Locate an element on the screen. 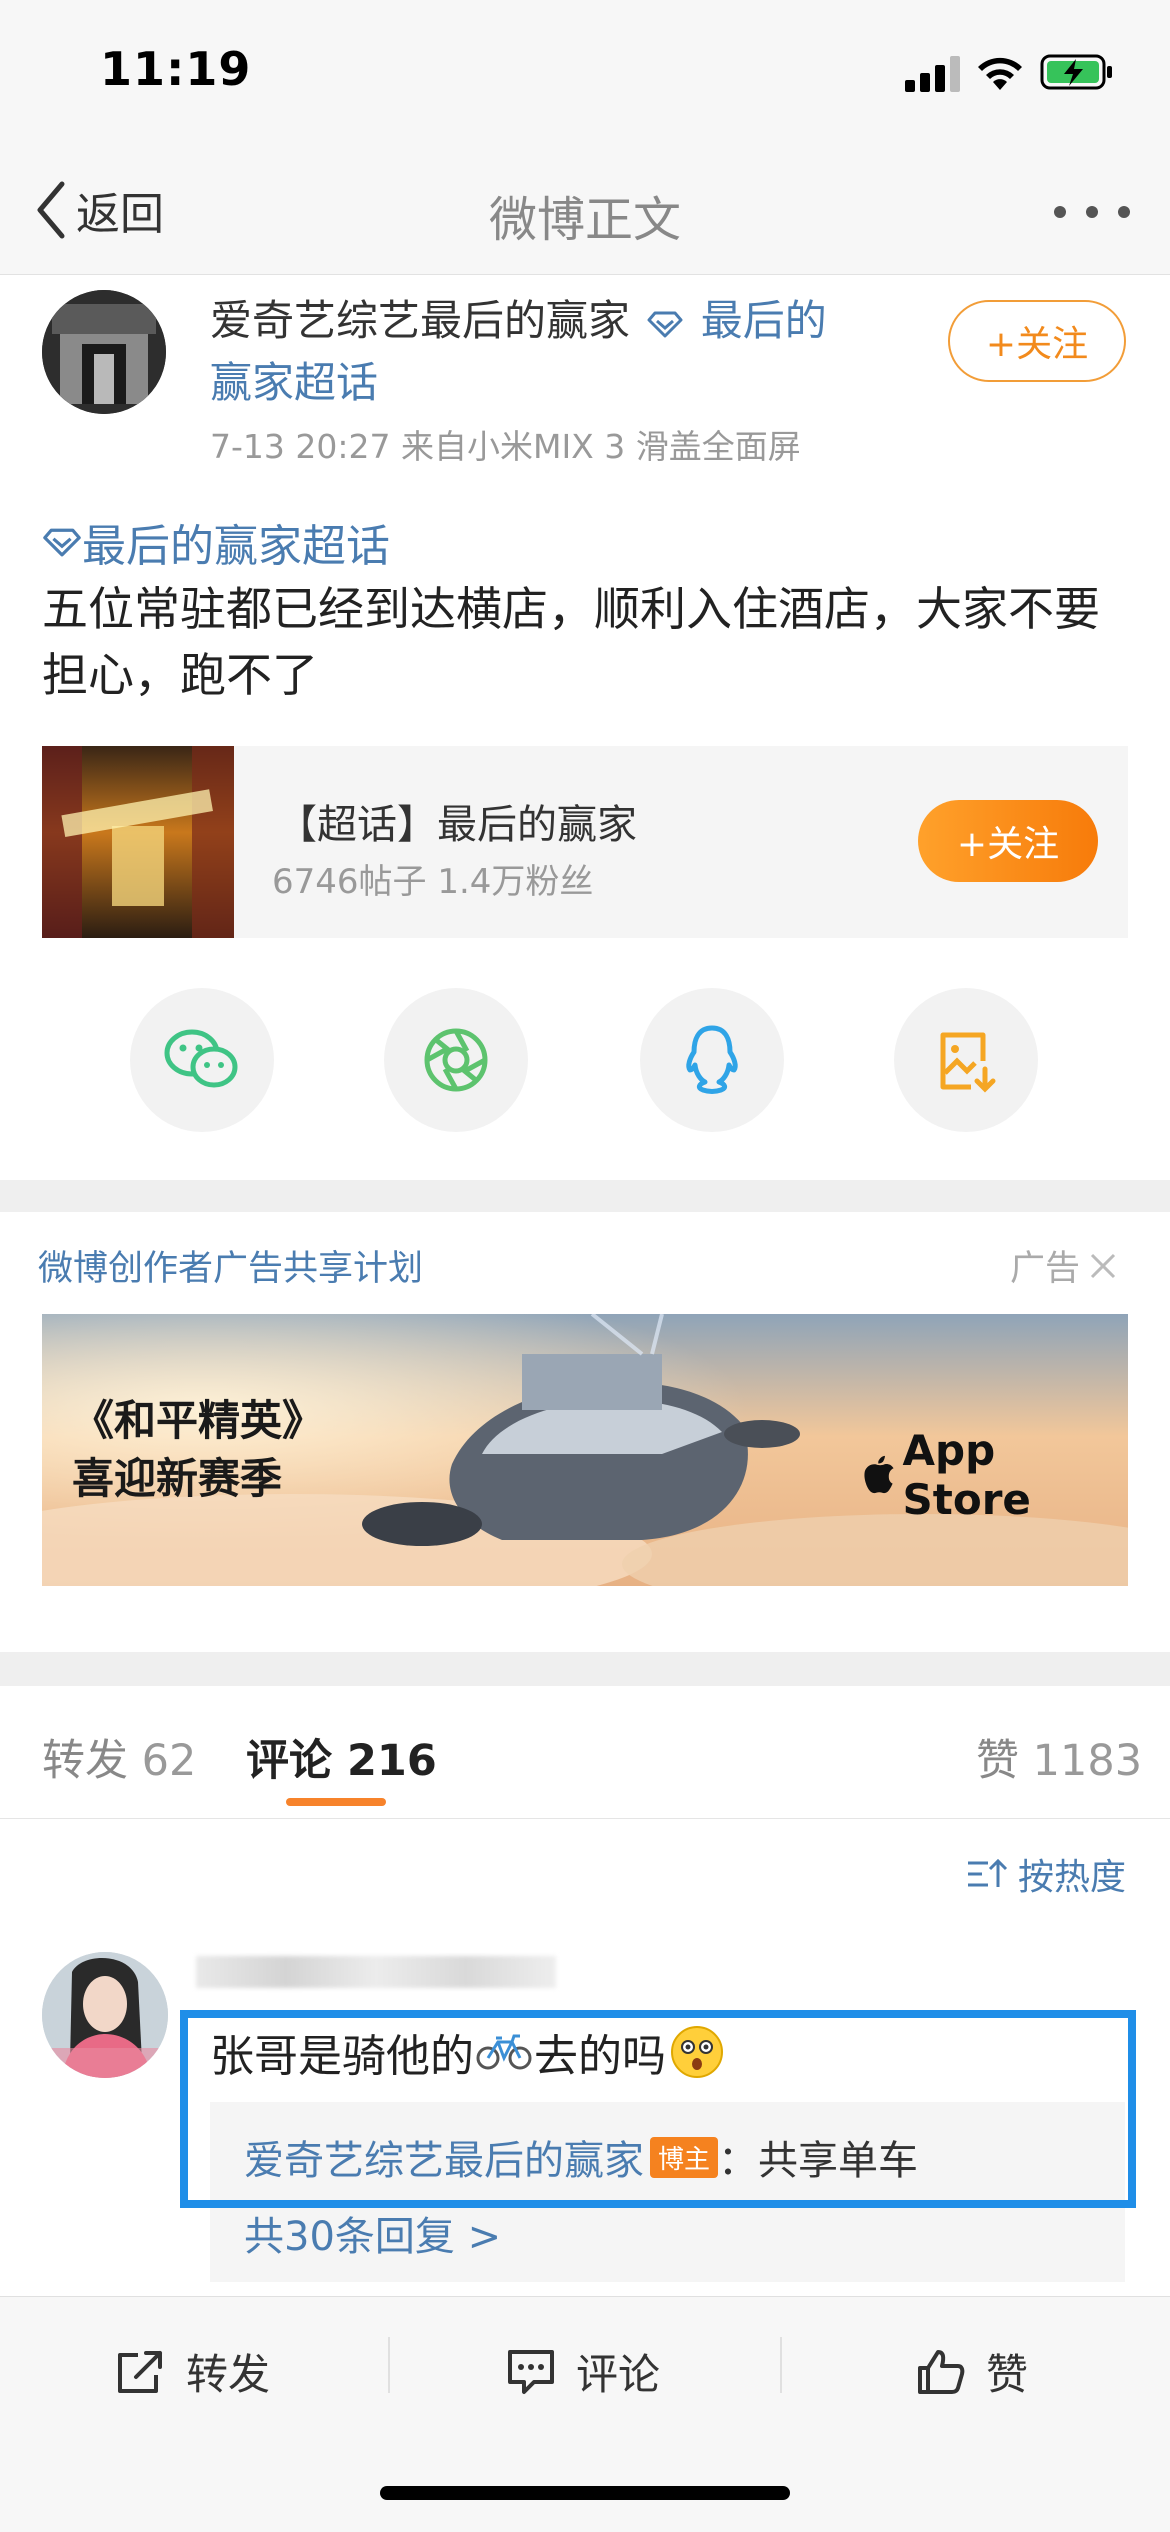 The image size is (1170, 2532). like-button: 赞 is located at coordinates (972, 2371).